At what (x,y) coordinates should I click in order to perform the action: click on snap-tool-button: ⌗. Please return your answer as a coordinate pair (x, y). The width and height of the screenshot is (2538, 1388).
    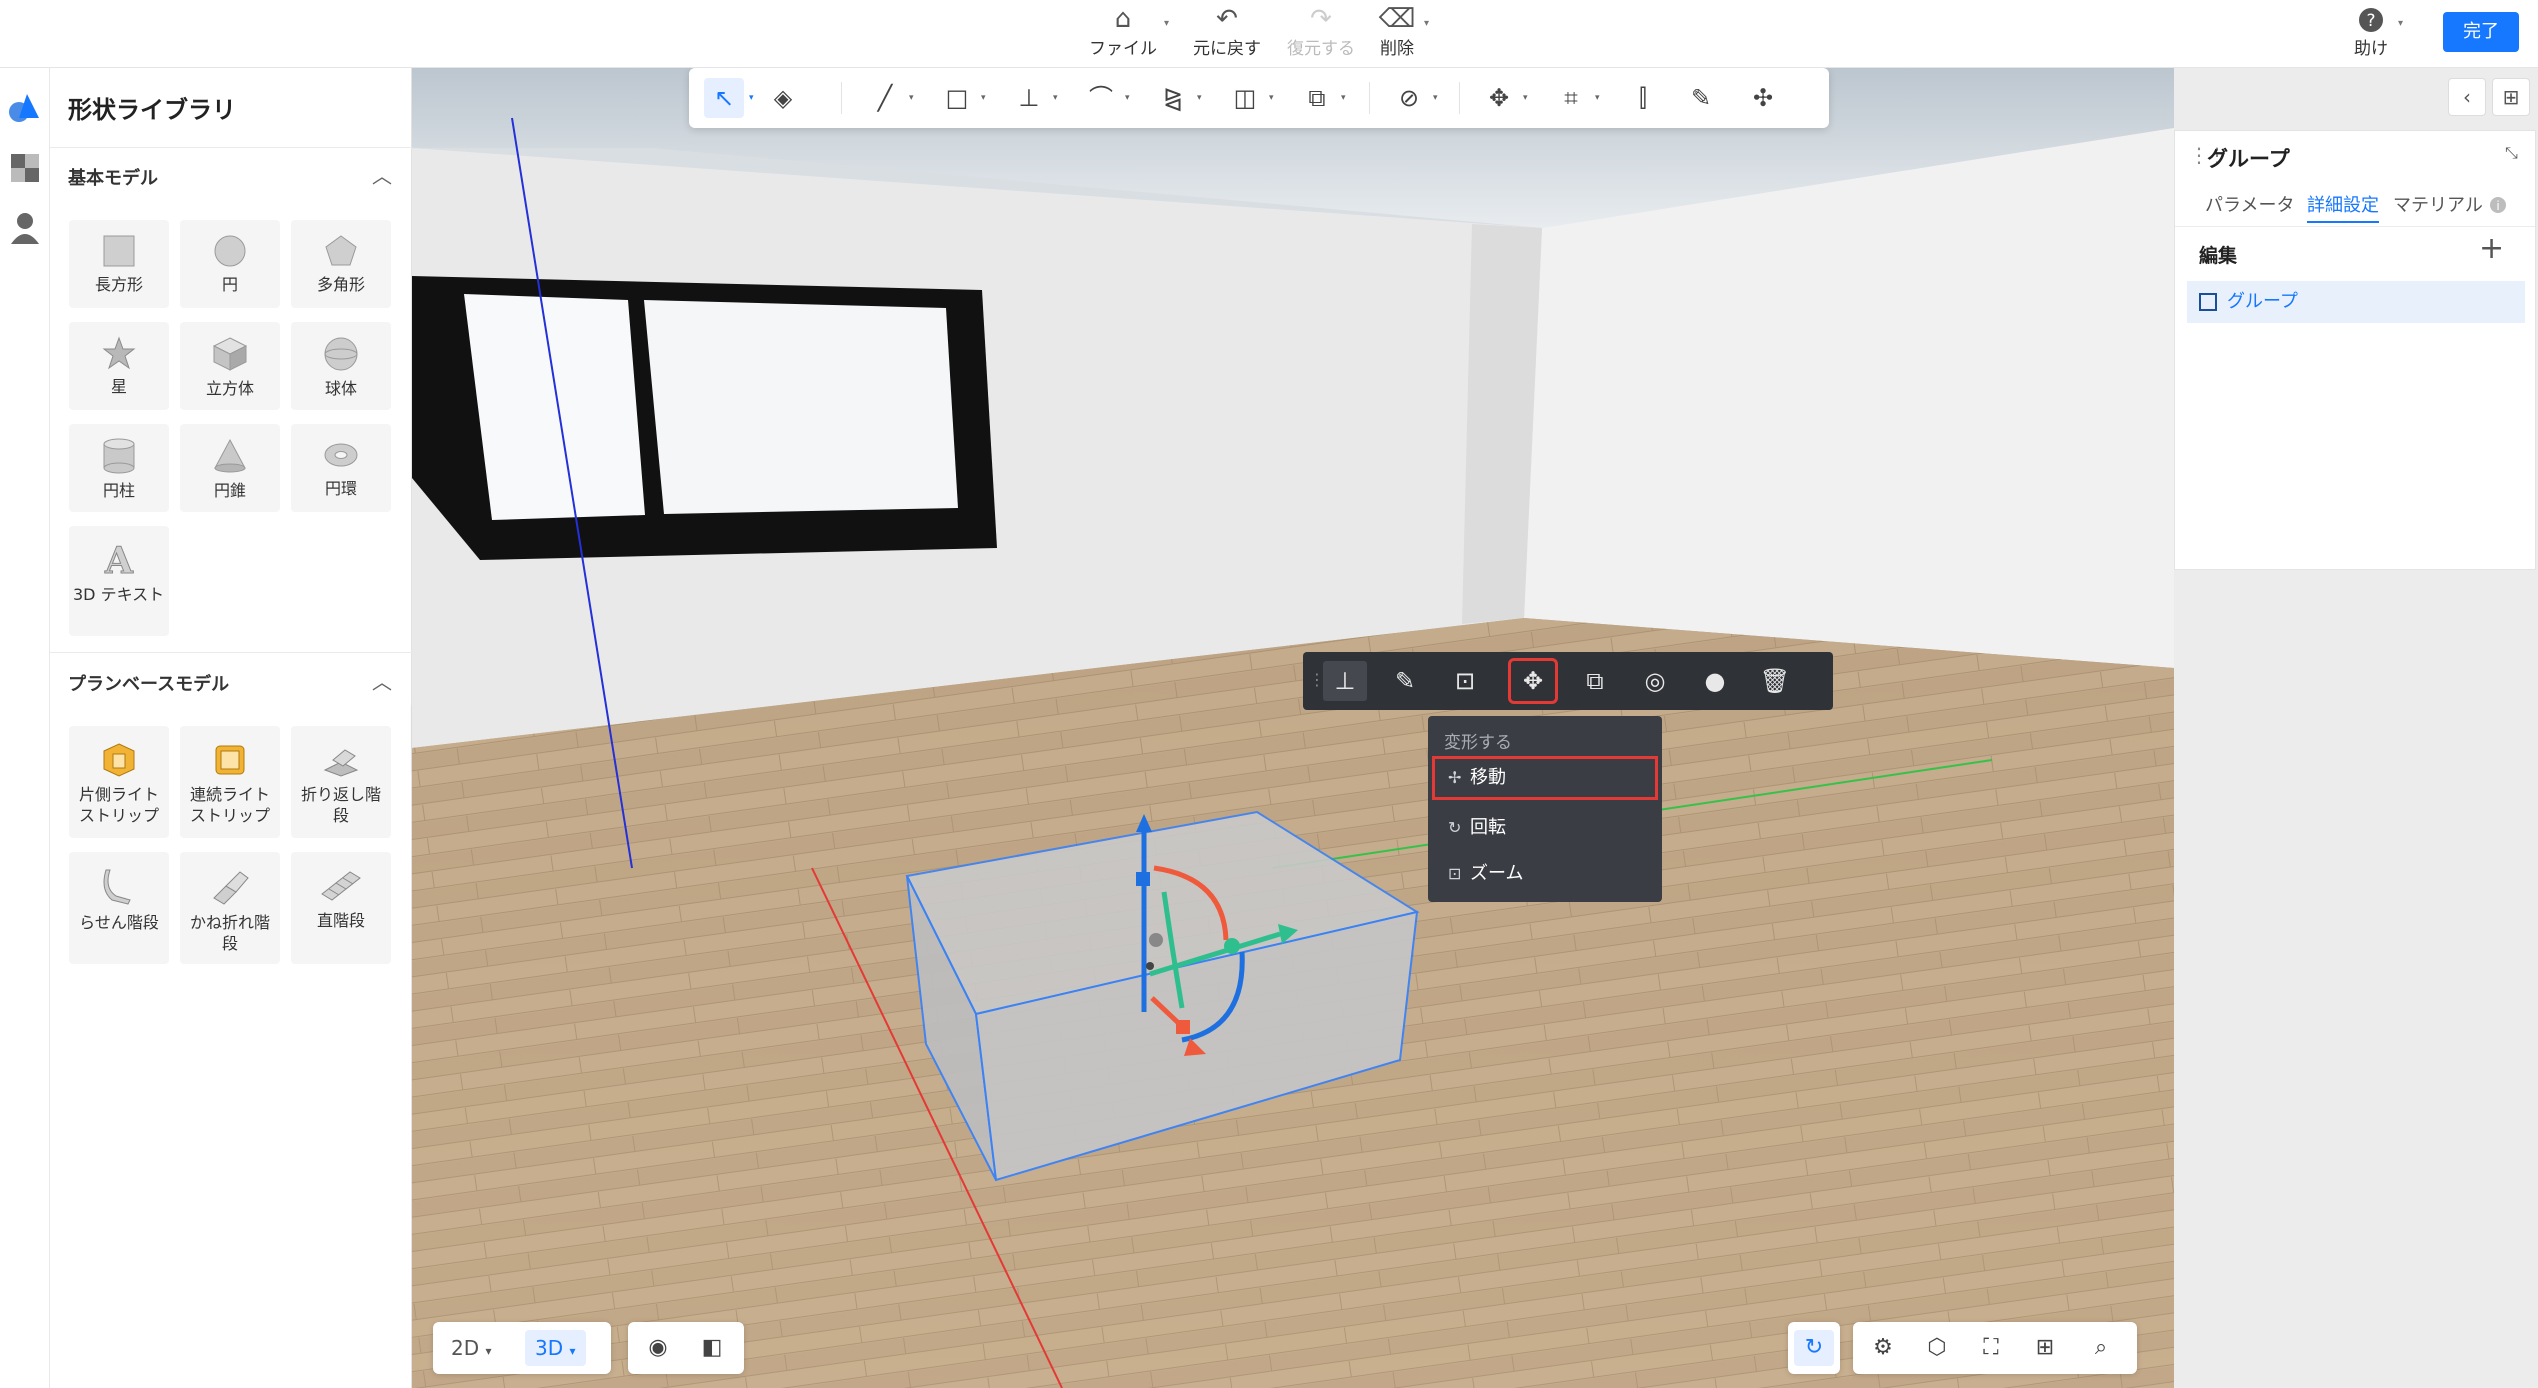
    Looking at the image, I should click on (1571, 98).